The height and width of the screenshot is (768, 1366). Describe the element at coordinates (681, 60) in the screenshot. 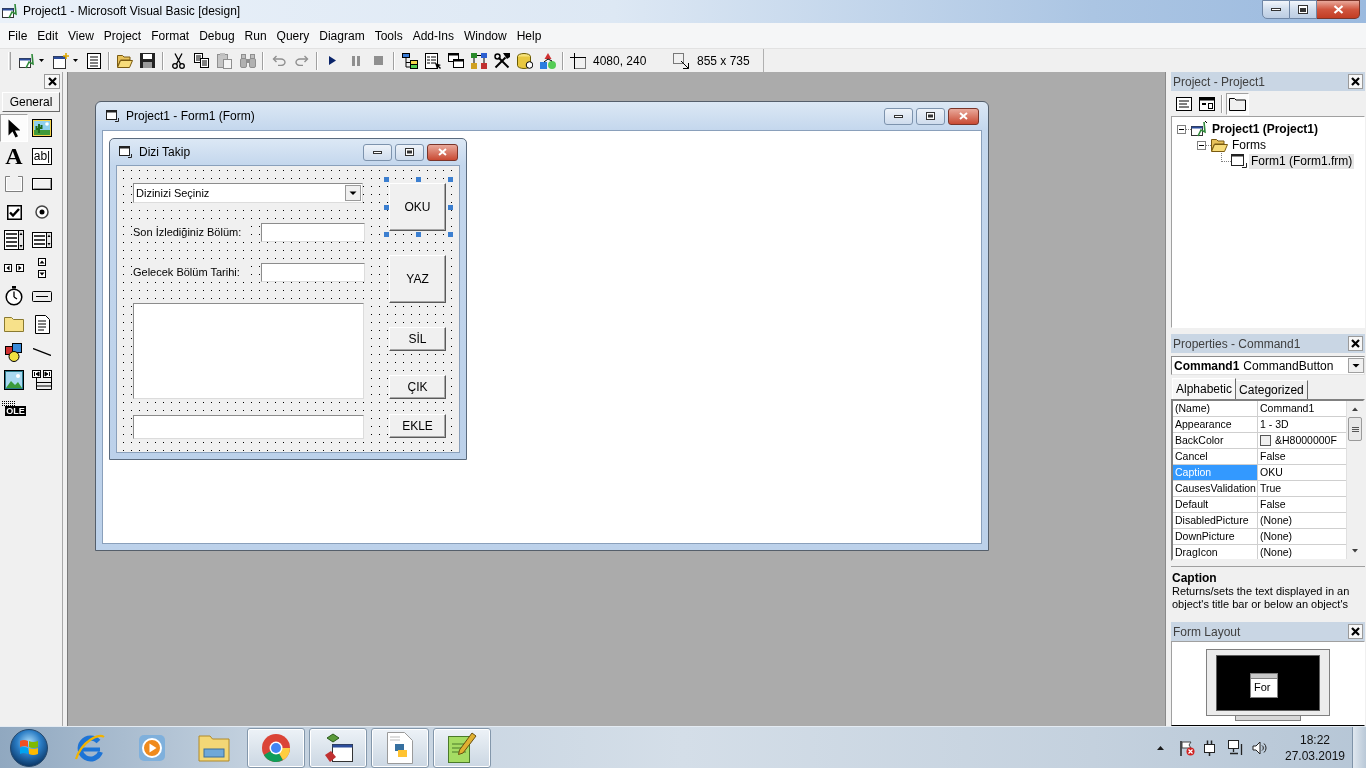

I see `resize-icon` at that location.